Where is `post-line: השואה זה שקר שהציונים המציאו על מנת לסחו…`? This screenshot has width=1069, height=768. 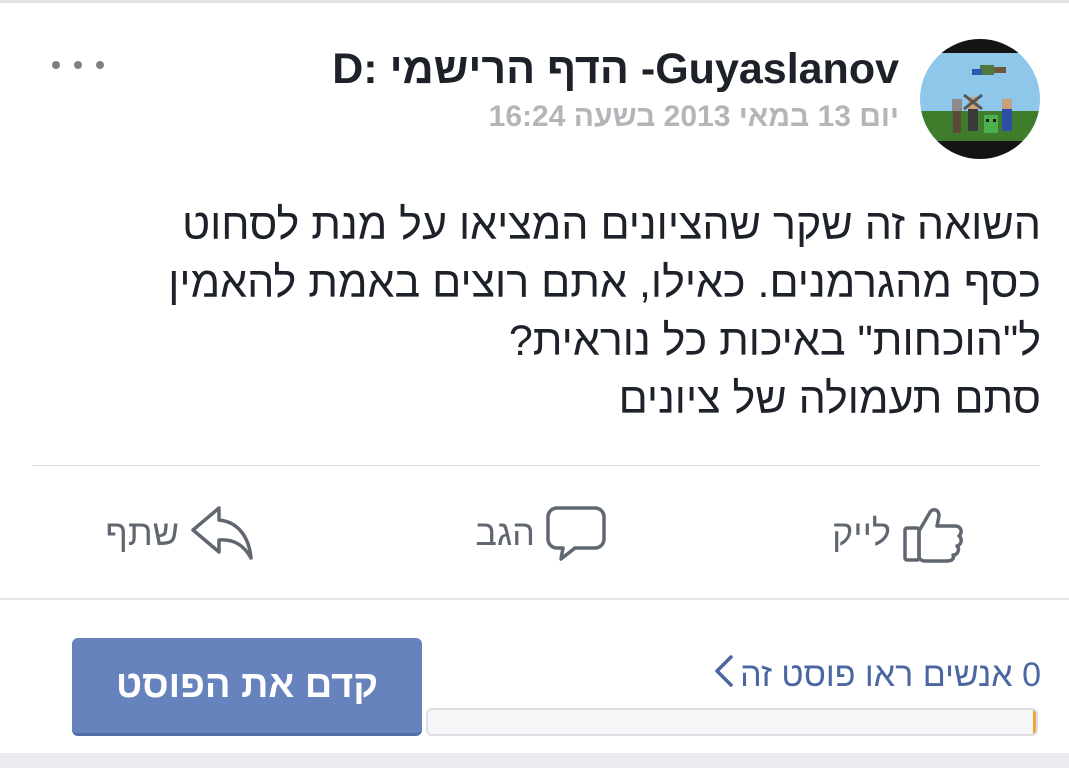
post-line: השואה זה שקר שהציונים המציאו על מנת לסחו… is located at coordinates (611, 225).